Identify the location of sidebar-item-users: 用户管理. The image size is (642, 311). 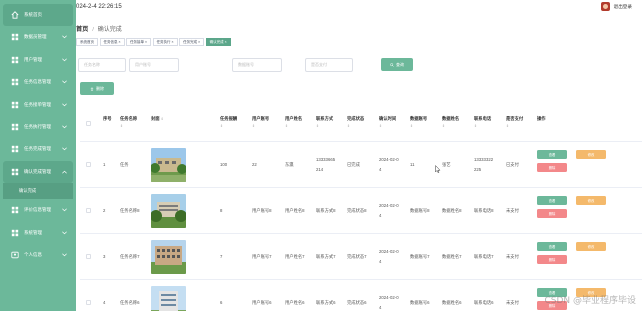
(38, 60).